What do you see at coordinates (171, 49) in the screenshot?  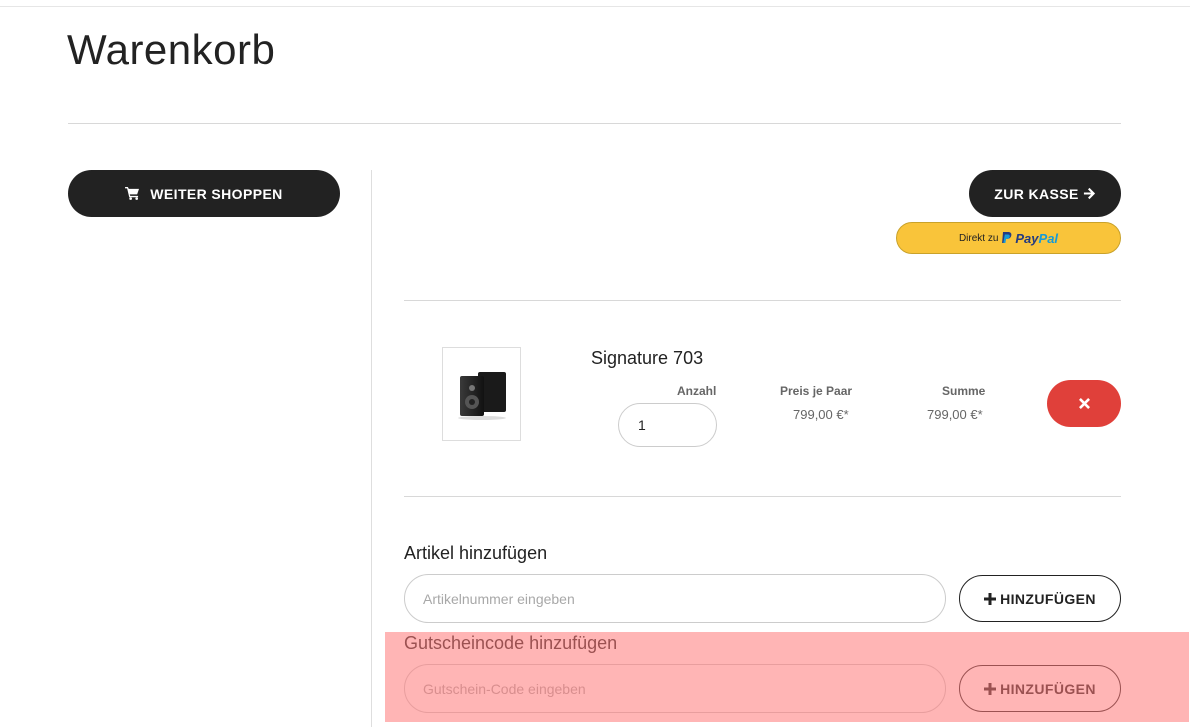 I see `page-title: Warenkorb` at bounding box center [171, 49].